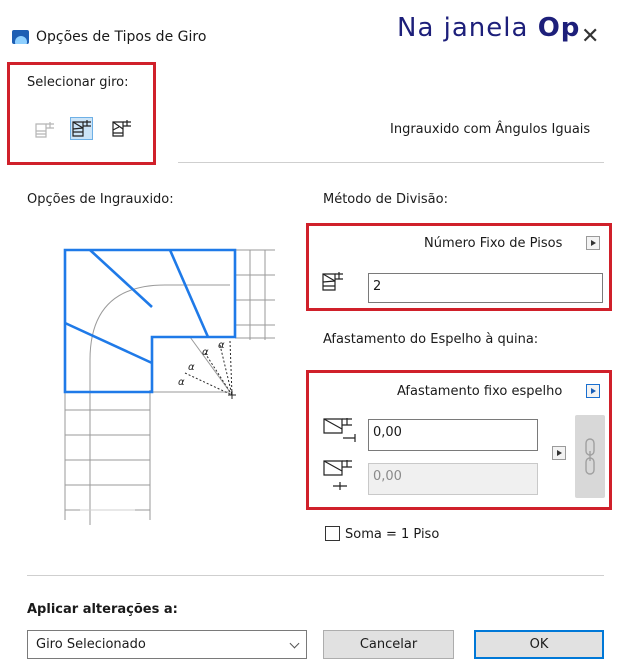 This screenshot has width=621, height=671. I want to click on division-method-value: Número Fixo de Pisos, so click(493, 243).